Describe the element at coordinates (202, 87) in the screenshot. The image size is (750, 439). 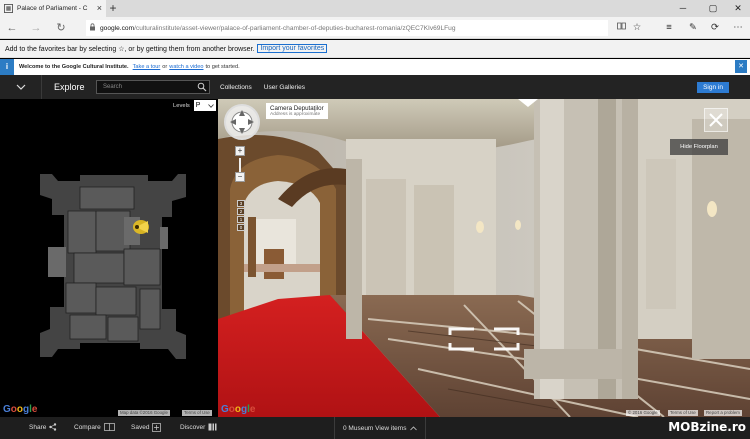
I see `search-icon` at that location.